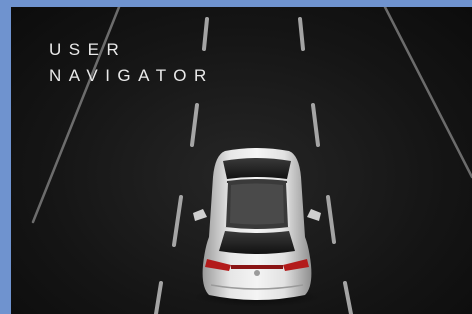 The width and height of the screenshot is (472, 314). Describe the element at coordinates (131, 63) in the screenshot. I see `app-title: USER NAVIGATOR` at that location.